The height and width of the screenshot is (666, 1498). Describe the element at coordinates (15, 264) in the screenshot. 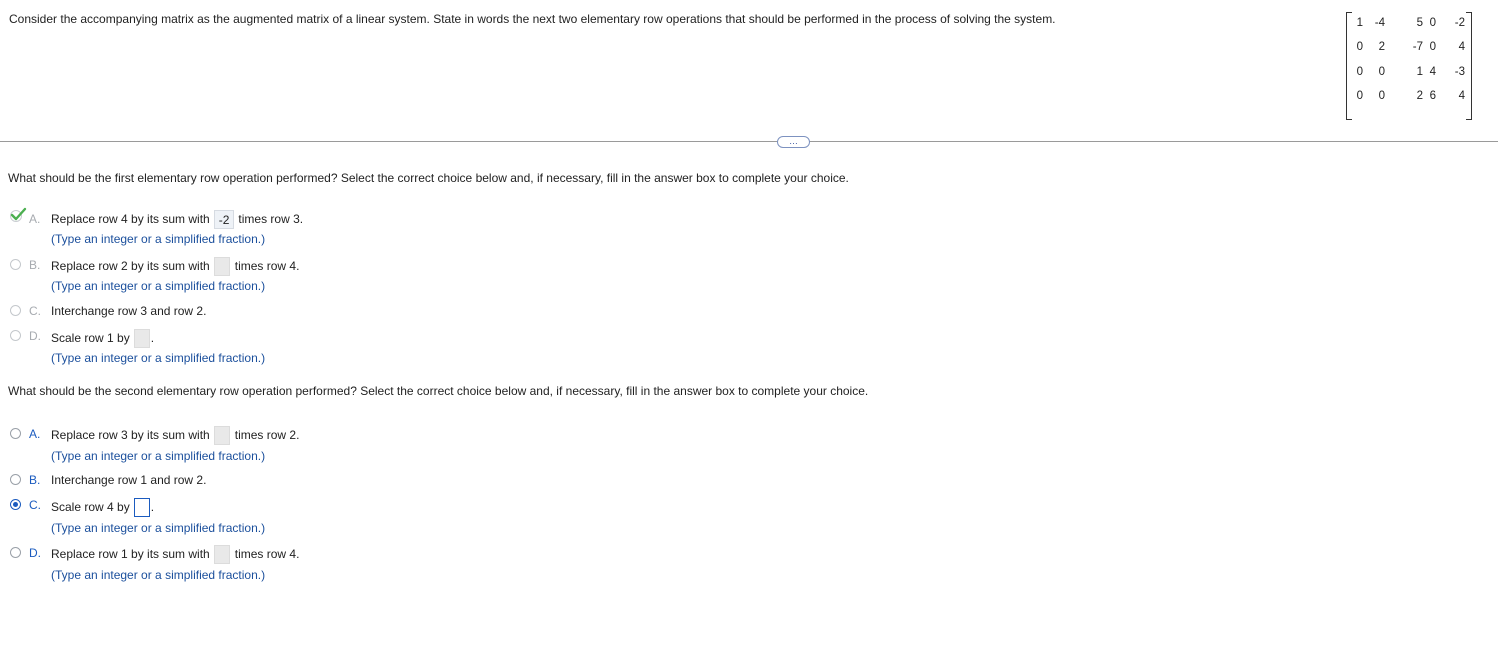

I see `q1-option-b-radio` at that location.